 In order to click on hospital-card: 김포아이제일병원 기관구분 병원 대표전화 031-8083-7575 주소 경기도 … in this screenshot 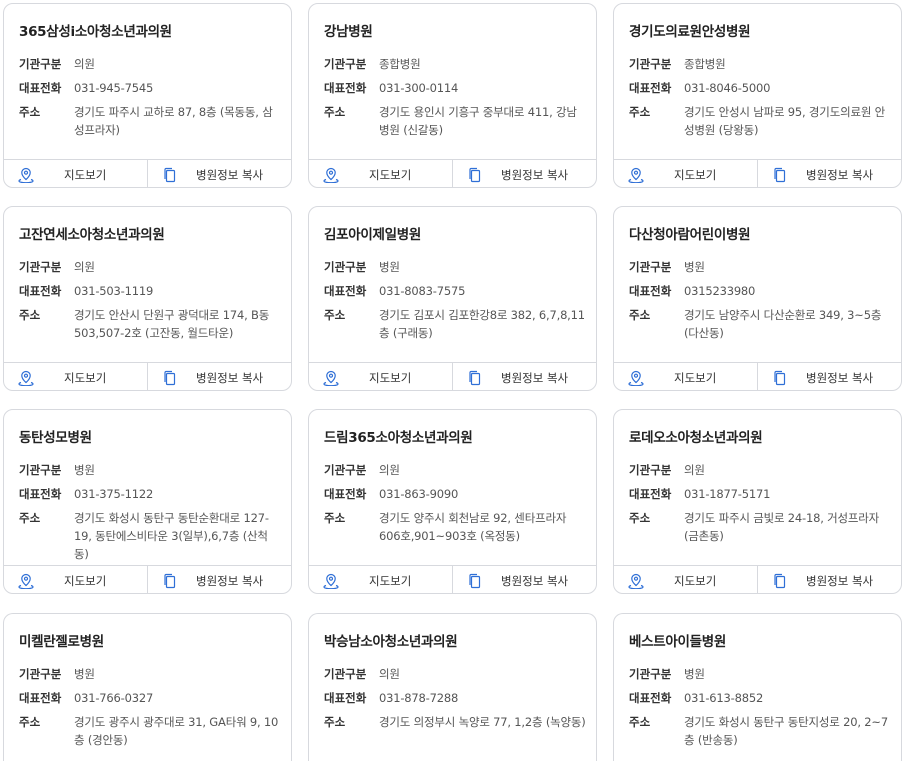, I will do `click(452, 298)`.